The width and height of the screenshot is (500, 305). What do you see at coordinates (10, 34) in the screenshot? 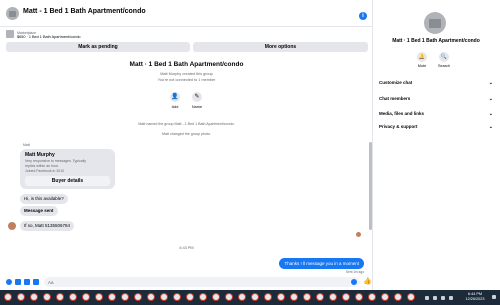
I see `listing-thumbnail` at bounding box center [10, 34].